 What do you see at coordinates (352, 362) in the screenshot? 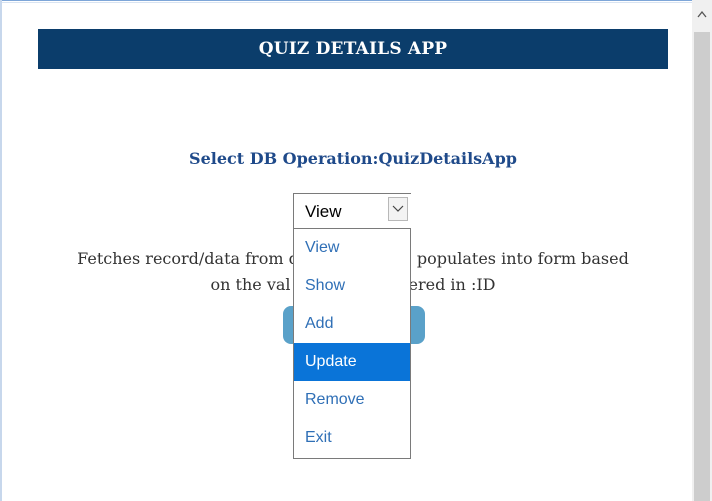
I see `dropdown-option-update: Update` at bounding box center [352, 362].